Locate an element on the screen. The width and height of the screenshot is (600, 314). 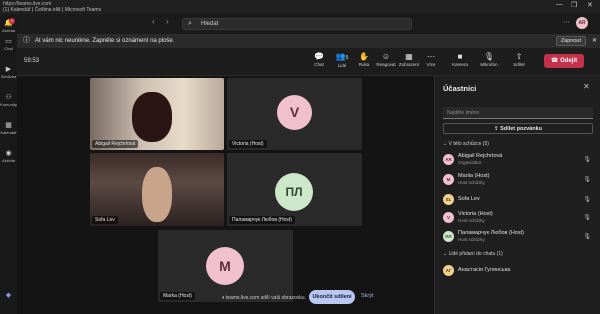
react-button: ☺ Reagovat is located at coordinates (386, 59).